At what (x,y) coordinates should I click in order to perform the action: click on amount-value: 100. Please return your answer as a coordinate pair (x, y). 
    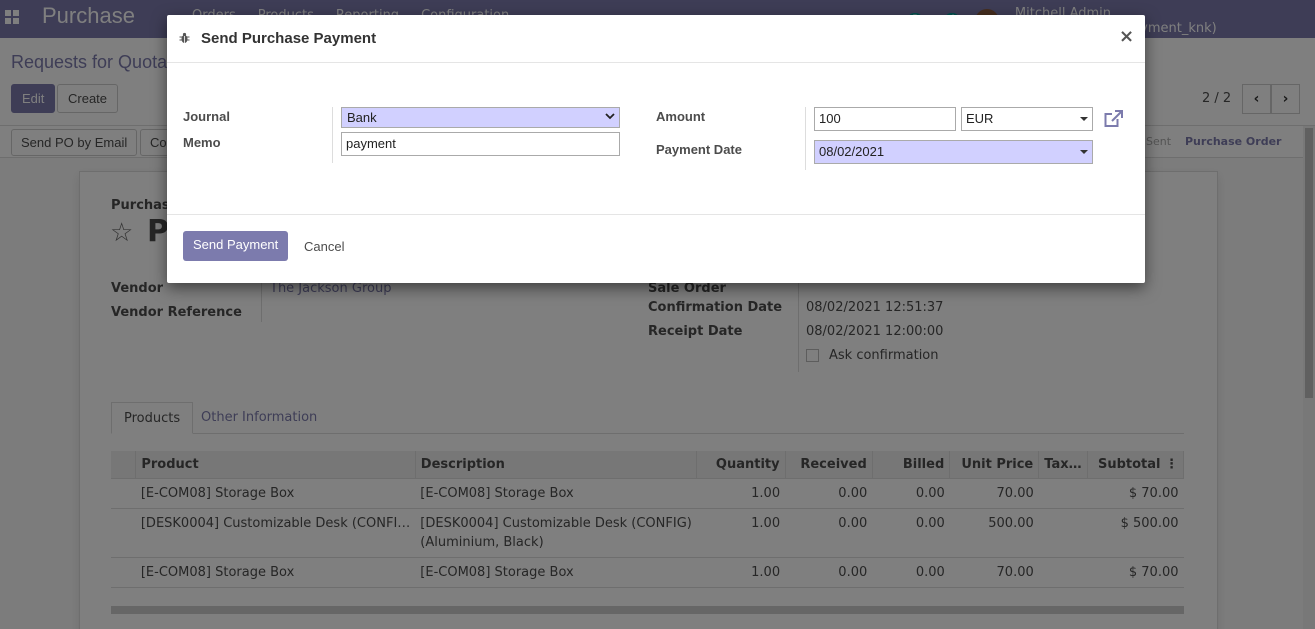
    Looking at the image, I should click on (830, 118).